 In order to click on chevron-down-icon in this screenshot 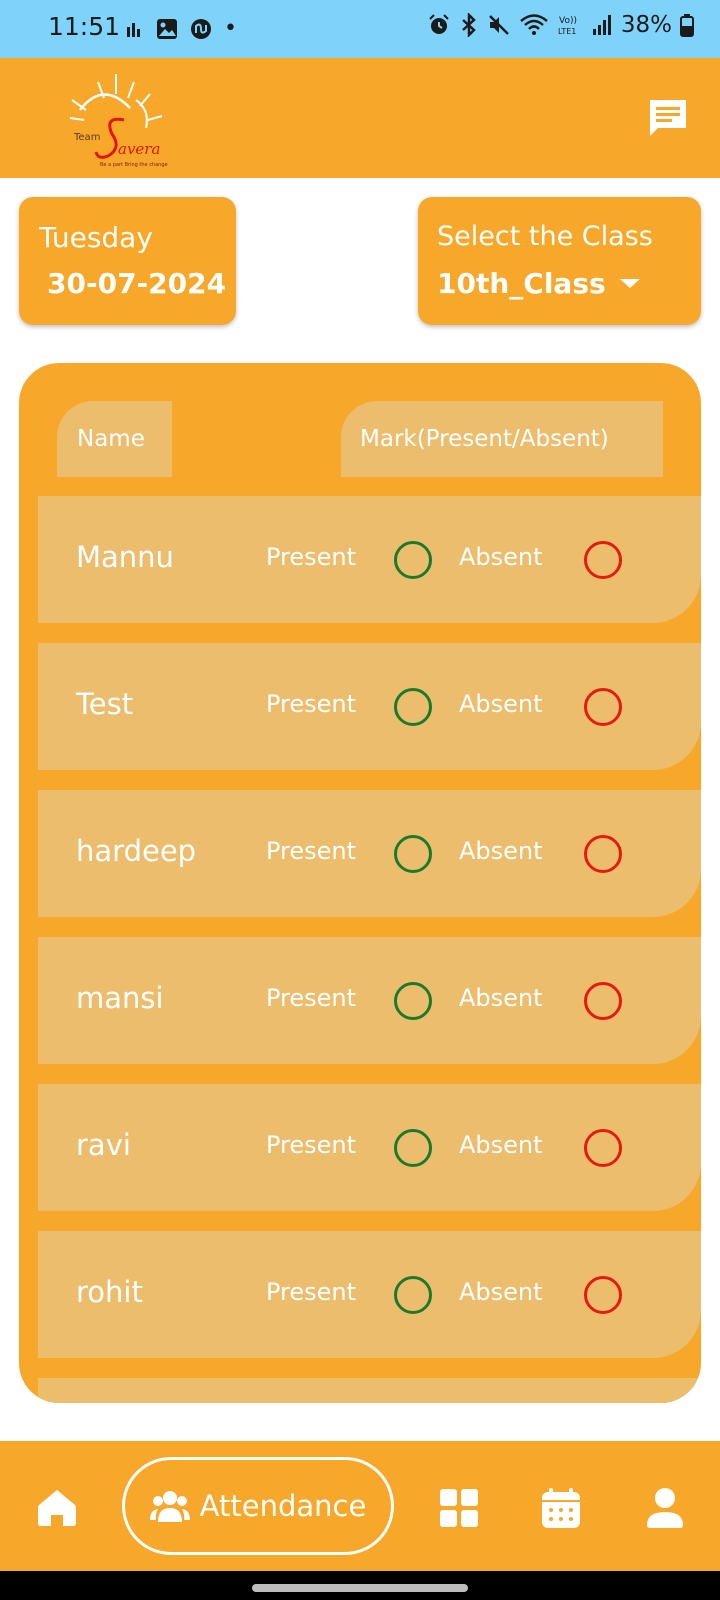, I will do `click(629, 283)`.